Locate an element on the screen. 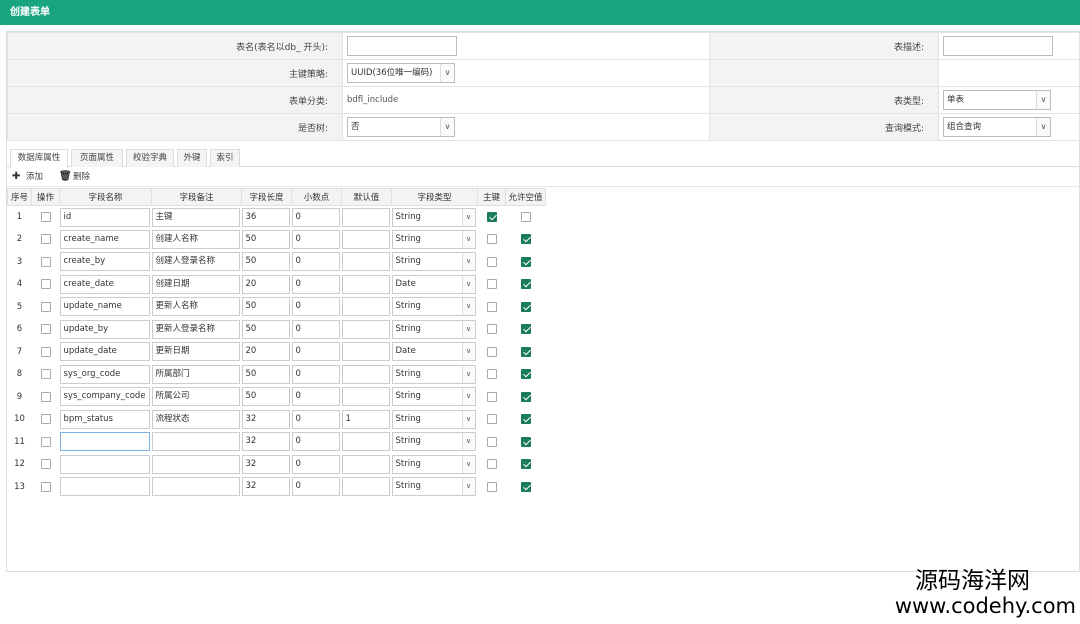 Image resolution: width=1080 pixels, height=624 pixels. field-name-input: update_name is located at coordinates (104, 307).